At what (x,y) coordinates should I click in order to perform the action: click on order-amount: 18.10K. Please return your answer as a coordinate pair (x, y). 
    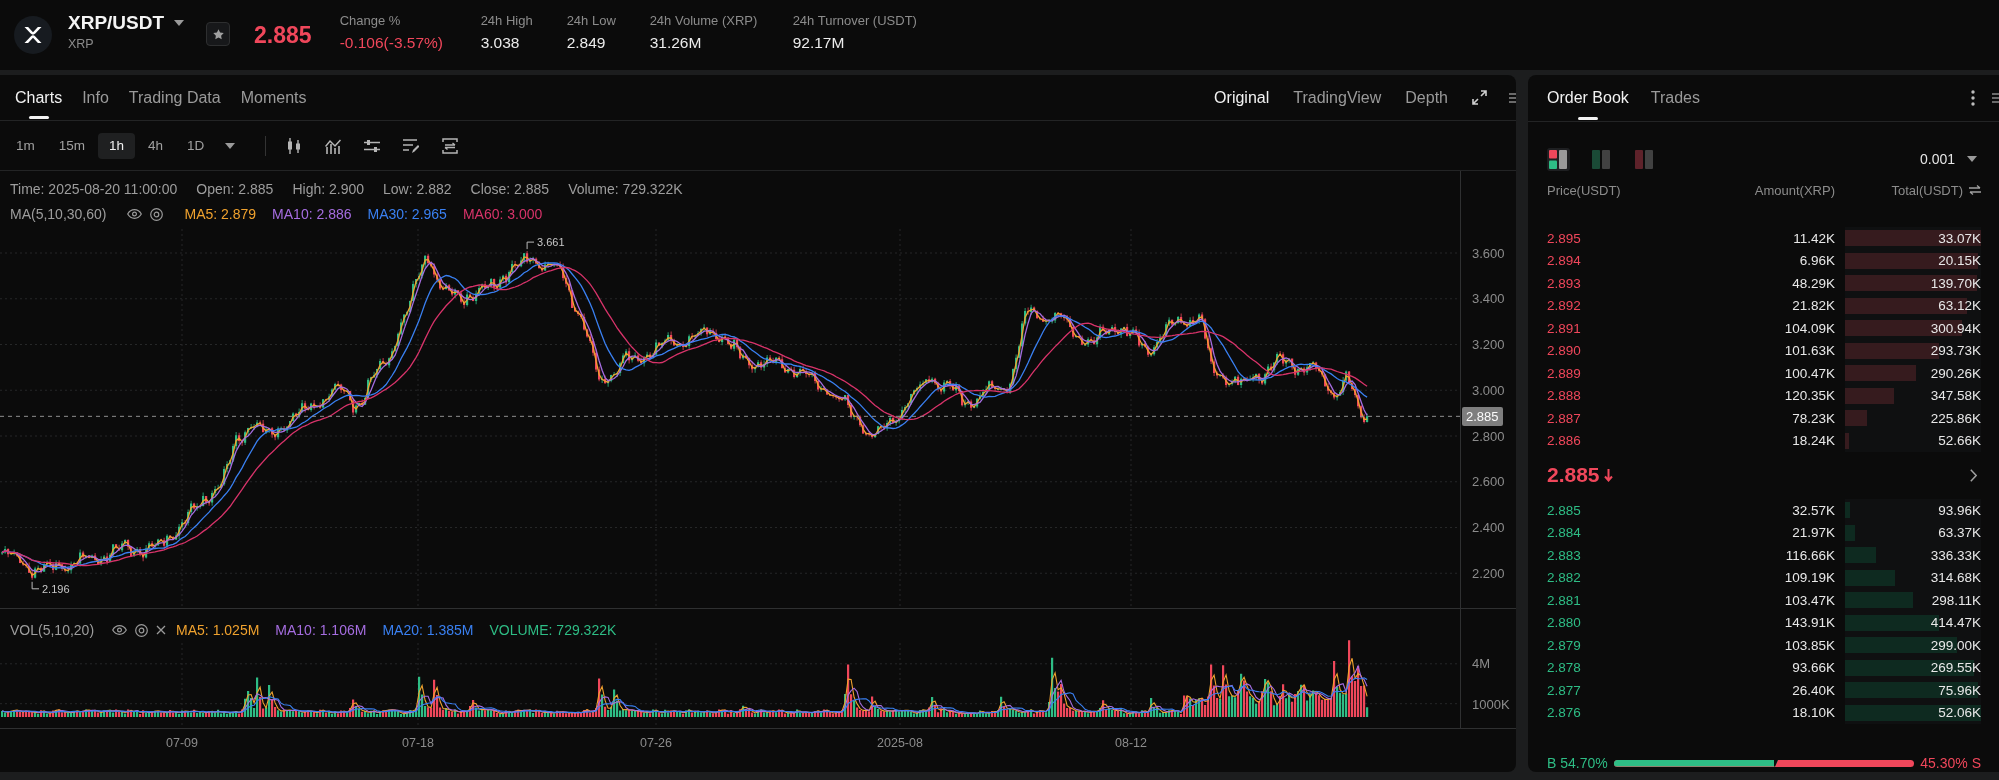
    Looking at the image, I should click on (1813, 713).